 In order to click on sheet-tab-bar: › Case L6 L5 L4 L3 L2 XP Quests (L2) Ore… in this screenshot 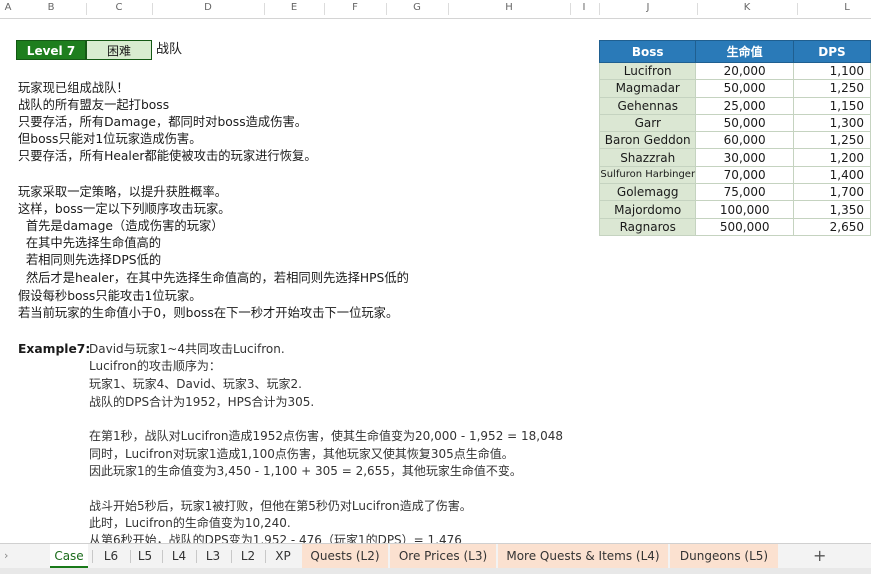, I will do `click(435, 556)`.